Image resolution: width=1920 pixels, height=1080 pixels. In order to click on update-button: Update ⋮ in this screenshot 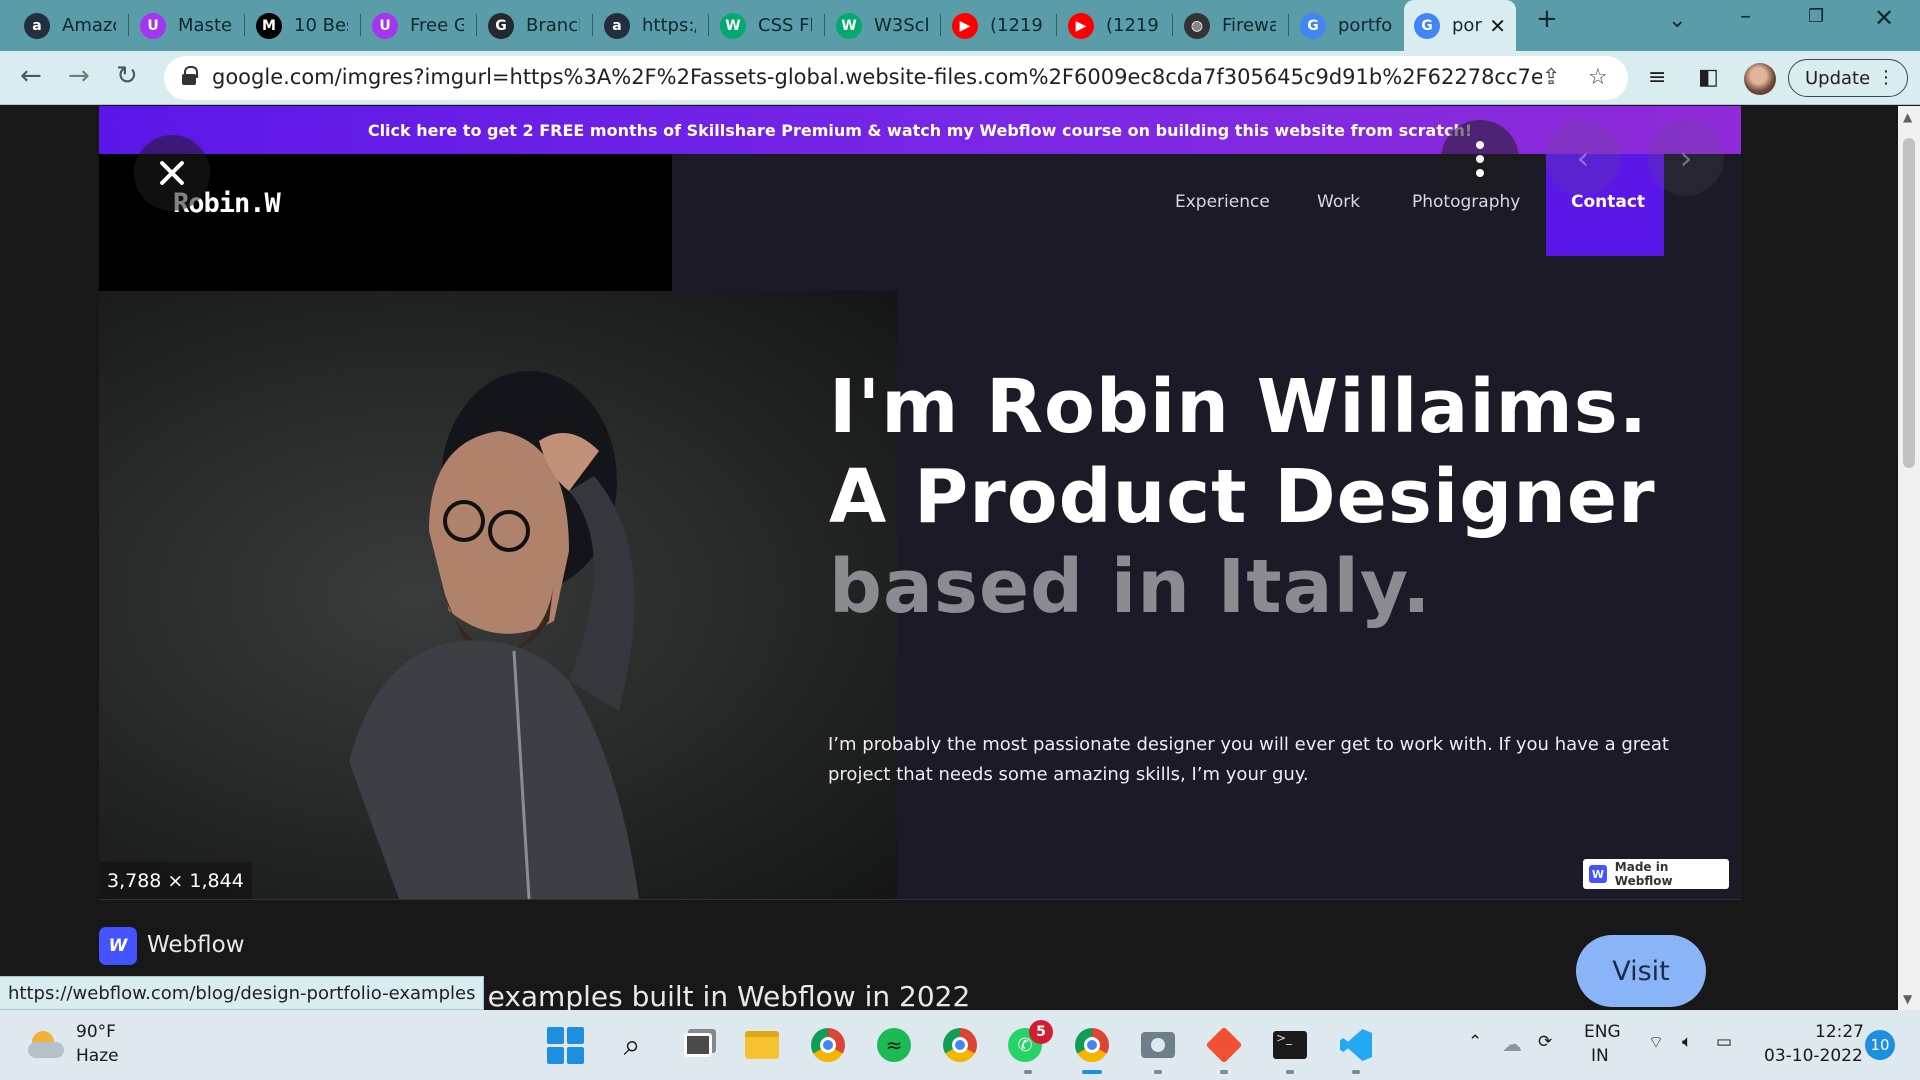, I will do `click(1848, 78)`.